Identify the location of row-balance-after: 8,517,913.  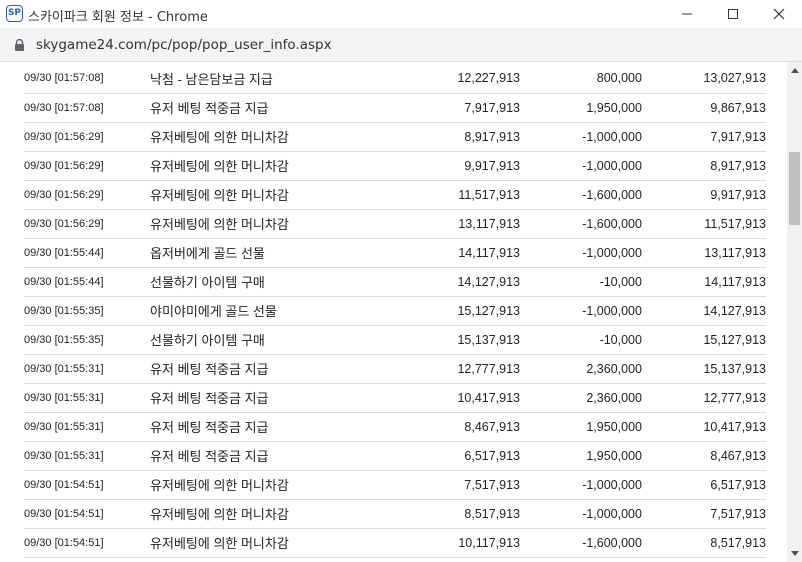
(703, 543).